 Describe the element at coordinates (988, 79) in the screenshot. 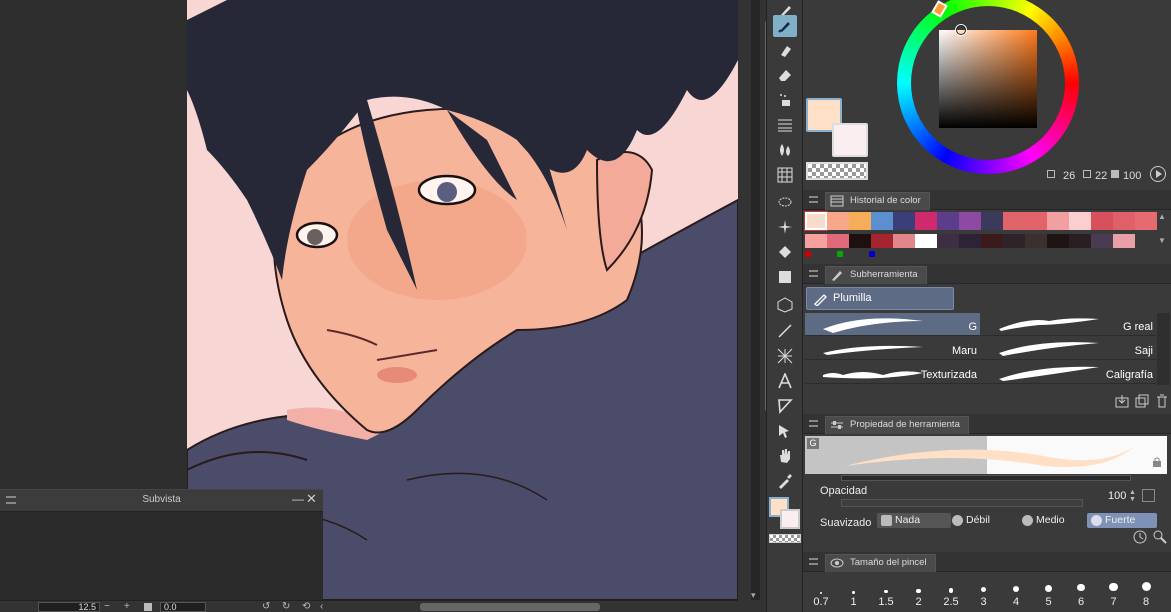

I see `saturation-value-square` at that location.